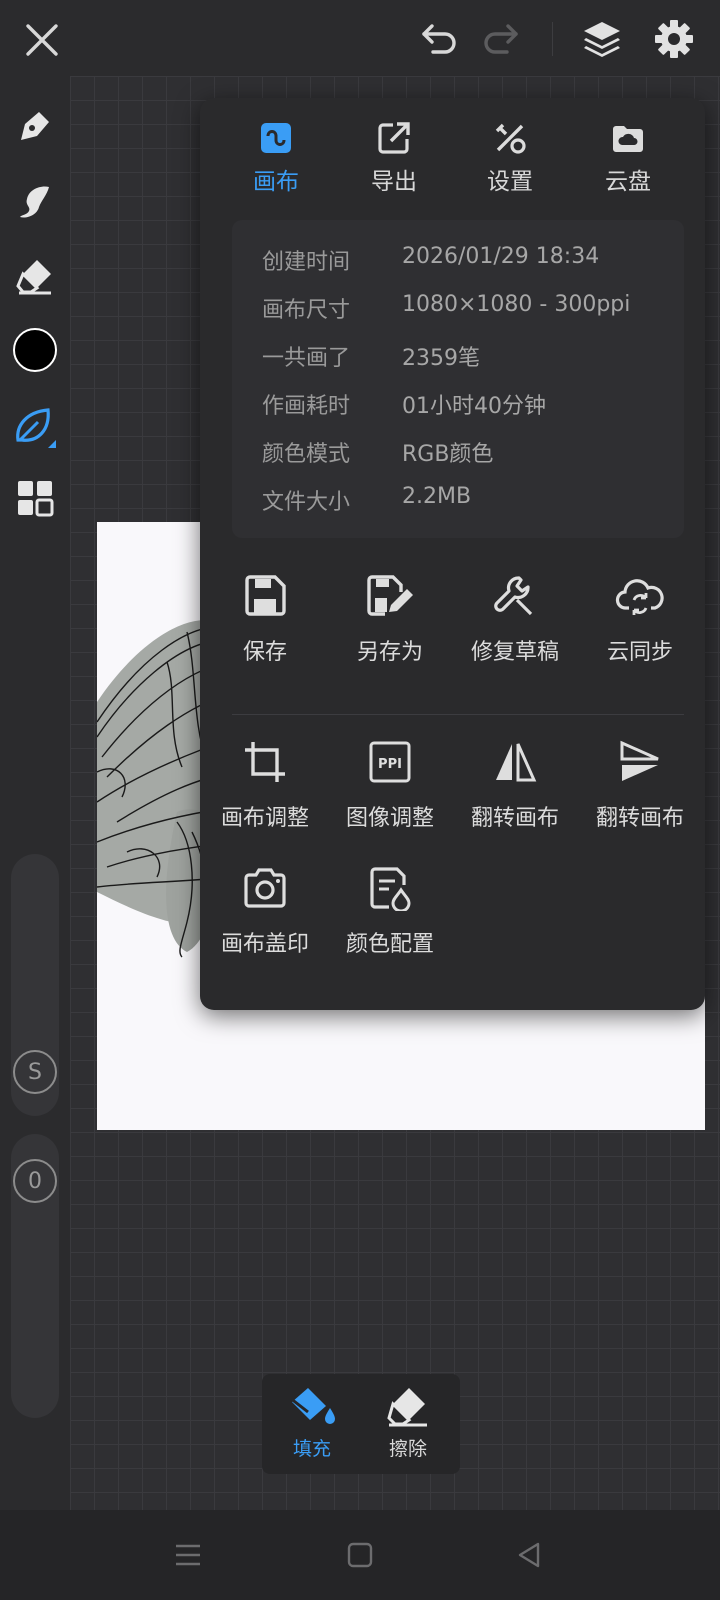 Image resolution: width=720 pixels, height=1600 pixels. Describe the element at coordinates (35, 201) in the screenshot. I see `smudge-icon` at that location.